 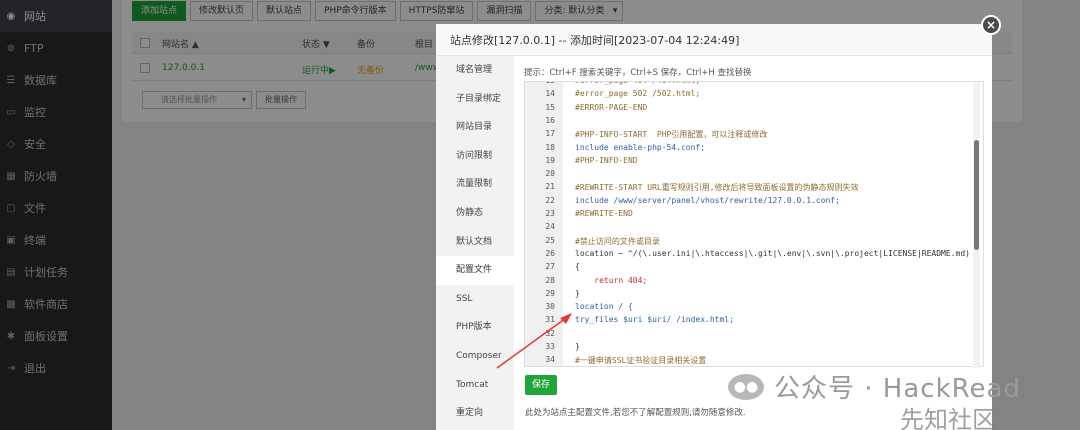 I want to click on annotation-arrow, so click(x=534, y=341).